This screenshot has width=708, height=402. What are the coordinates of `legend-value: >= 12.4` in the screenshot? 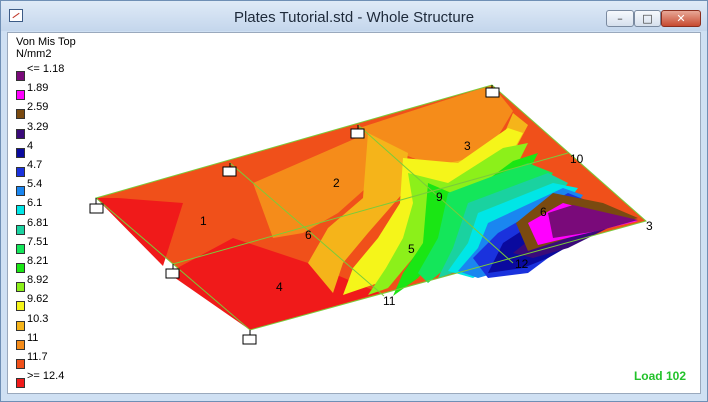 It's located at (46, 376).